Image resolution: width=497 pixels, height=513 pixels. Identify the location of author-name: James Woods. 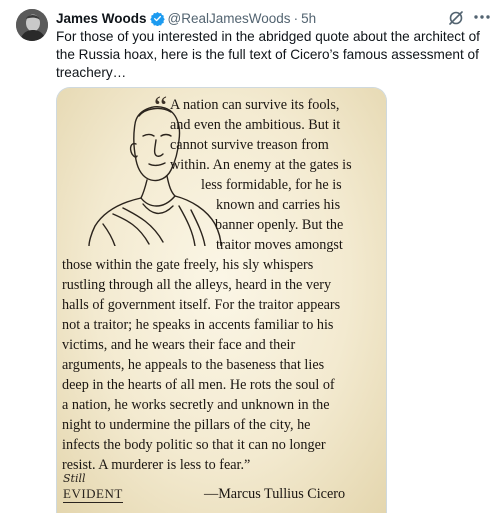
(101, 18).